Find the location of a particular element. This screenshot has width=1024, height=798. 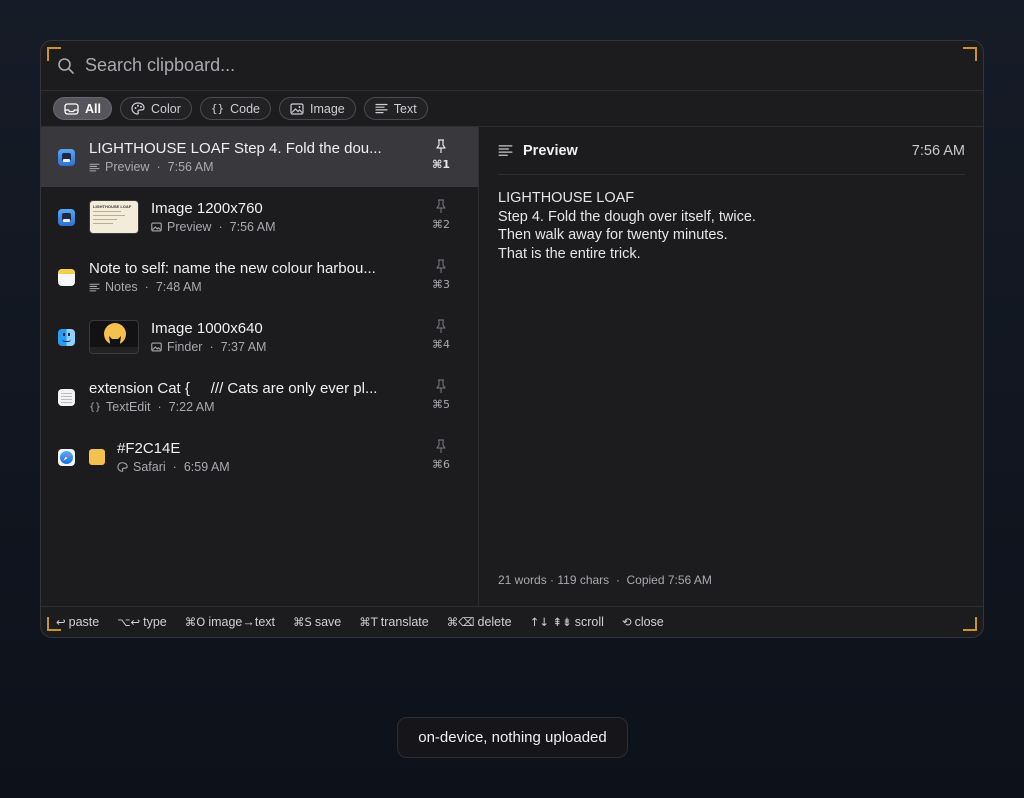

filter-chip-label: Color is located at coordinates (165, 108).